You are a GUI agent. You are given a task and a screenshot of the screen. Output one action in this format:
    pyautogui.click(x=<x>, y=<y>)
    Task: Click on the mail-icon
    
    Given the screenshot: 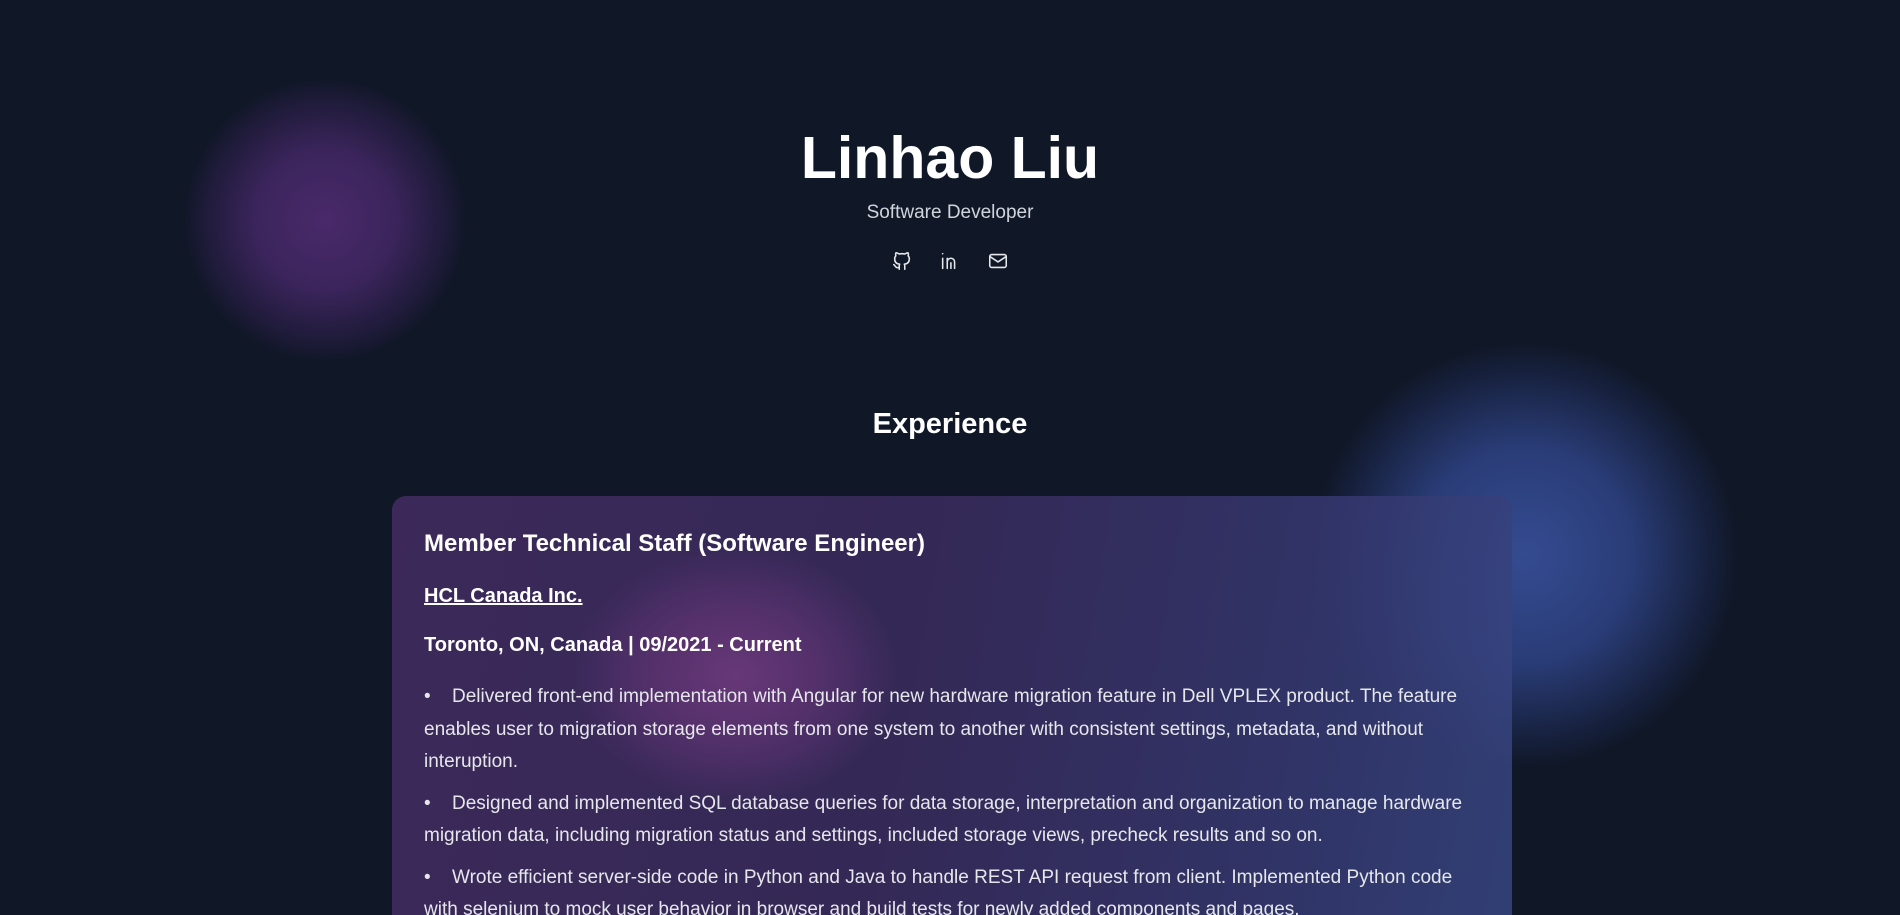 What is the action you would take?
    pyautogui.click(x=998, y=261)
    